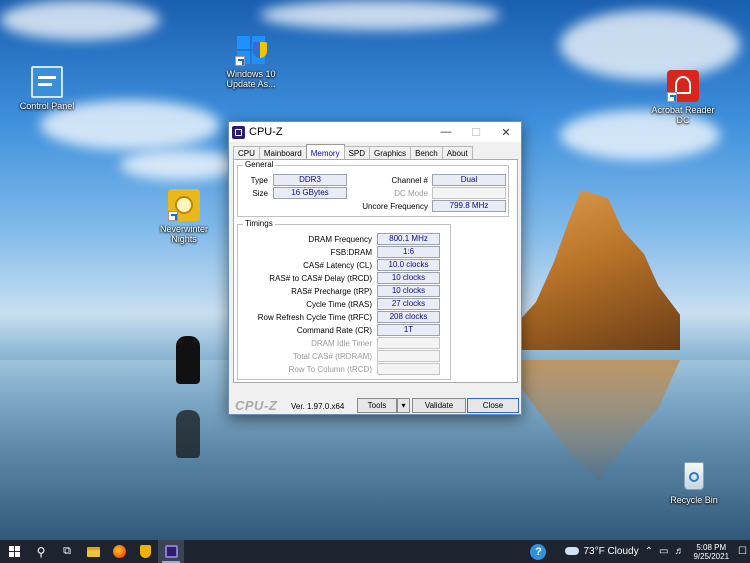 The image size is (750, 563). Describe the element at coordinates (266, 132) in the screenshot. I see `window-title: CPU-Z` at that location.